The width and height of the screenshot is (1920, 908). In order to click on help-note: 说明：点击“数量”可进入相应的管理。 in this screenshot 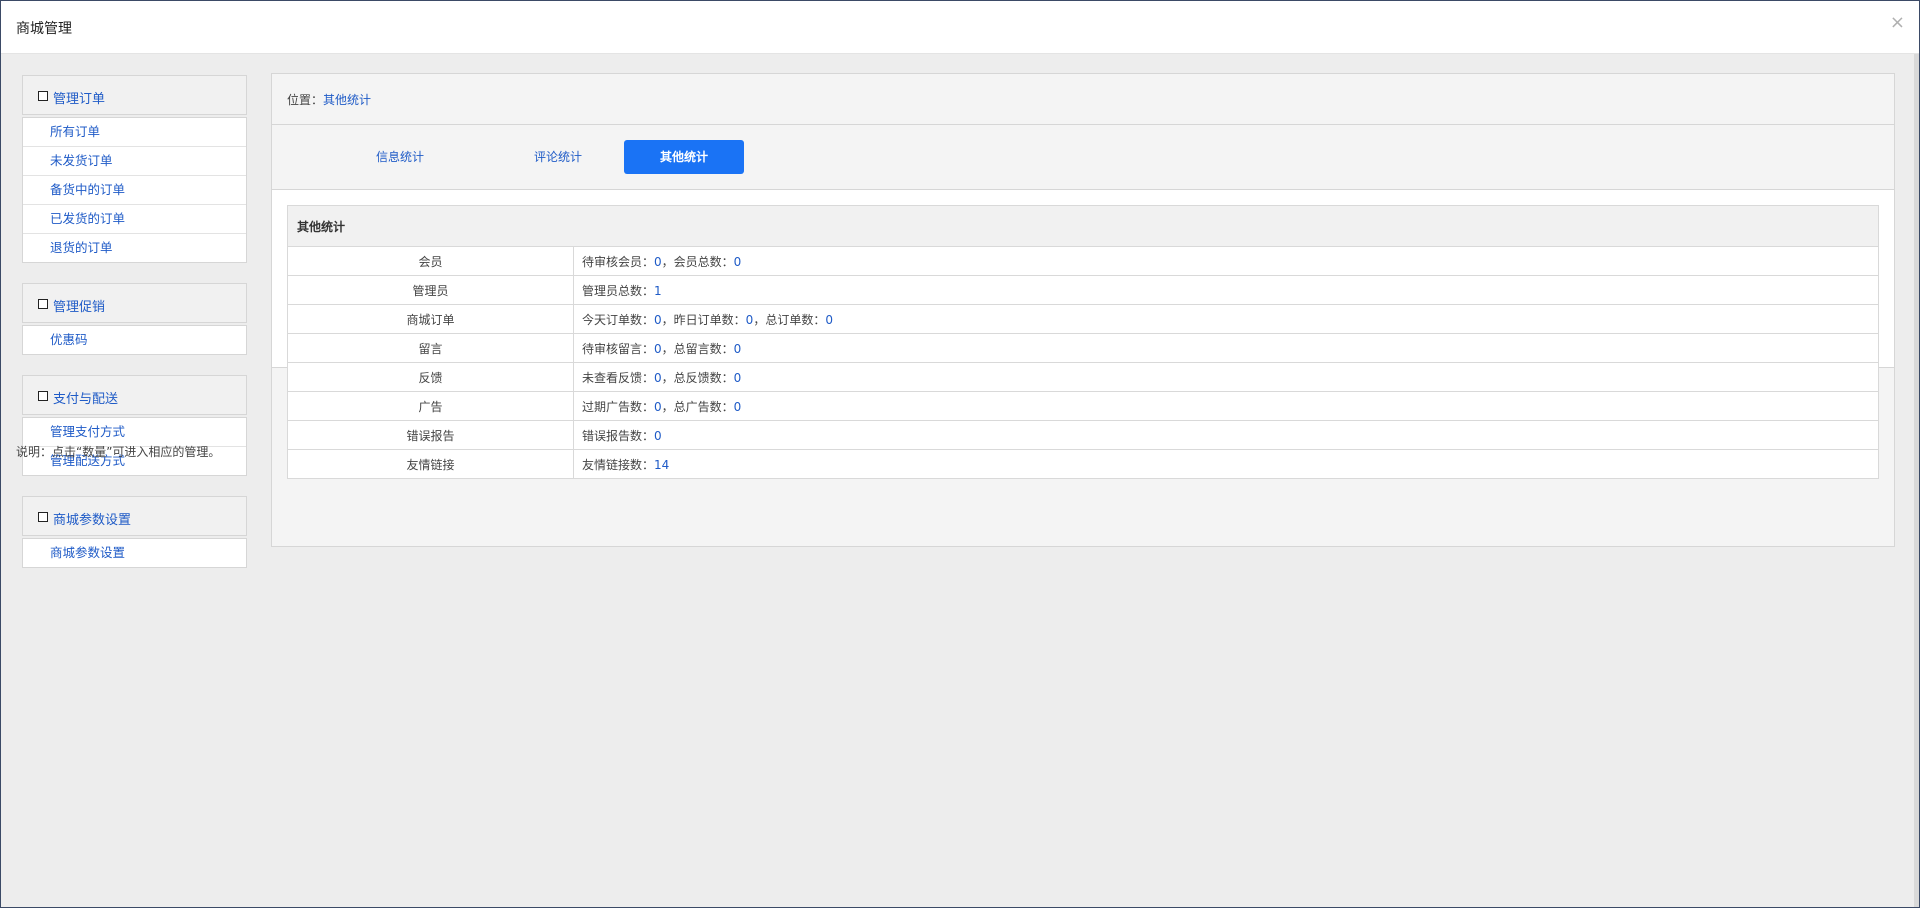, I will do `click(118, 452)`.